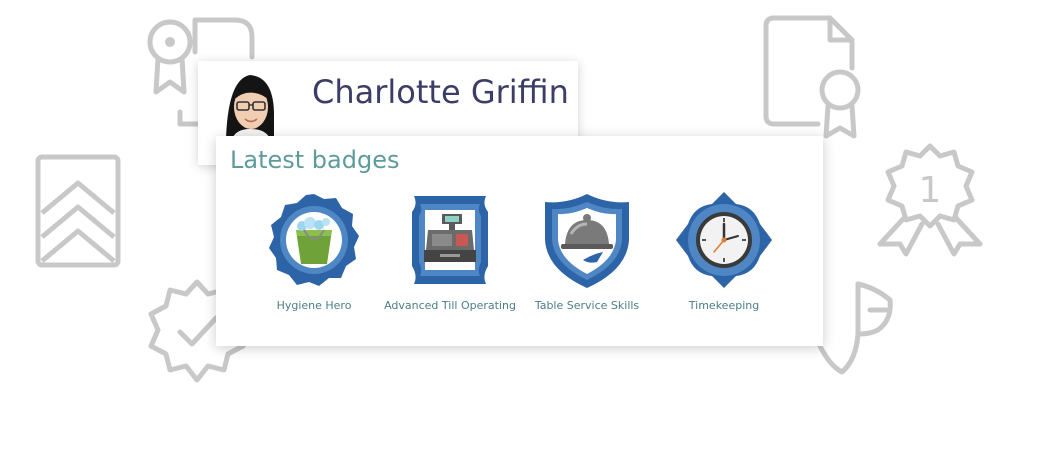 Image resolution: width=1062 pixels, height=458 pixels. What do you see at coordinates (314, 240) in the screenshot?
I see `bucket-icon` at bounding box center [314, 240].